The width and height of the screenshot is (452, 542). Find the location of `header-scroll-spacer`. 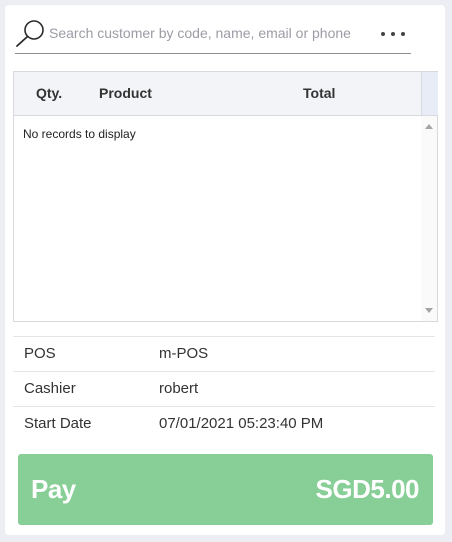

header-scroll-spacer is located at coordinates (429, 94).